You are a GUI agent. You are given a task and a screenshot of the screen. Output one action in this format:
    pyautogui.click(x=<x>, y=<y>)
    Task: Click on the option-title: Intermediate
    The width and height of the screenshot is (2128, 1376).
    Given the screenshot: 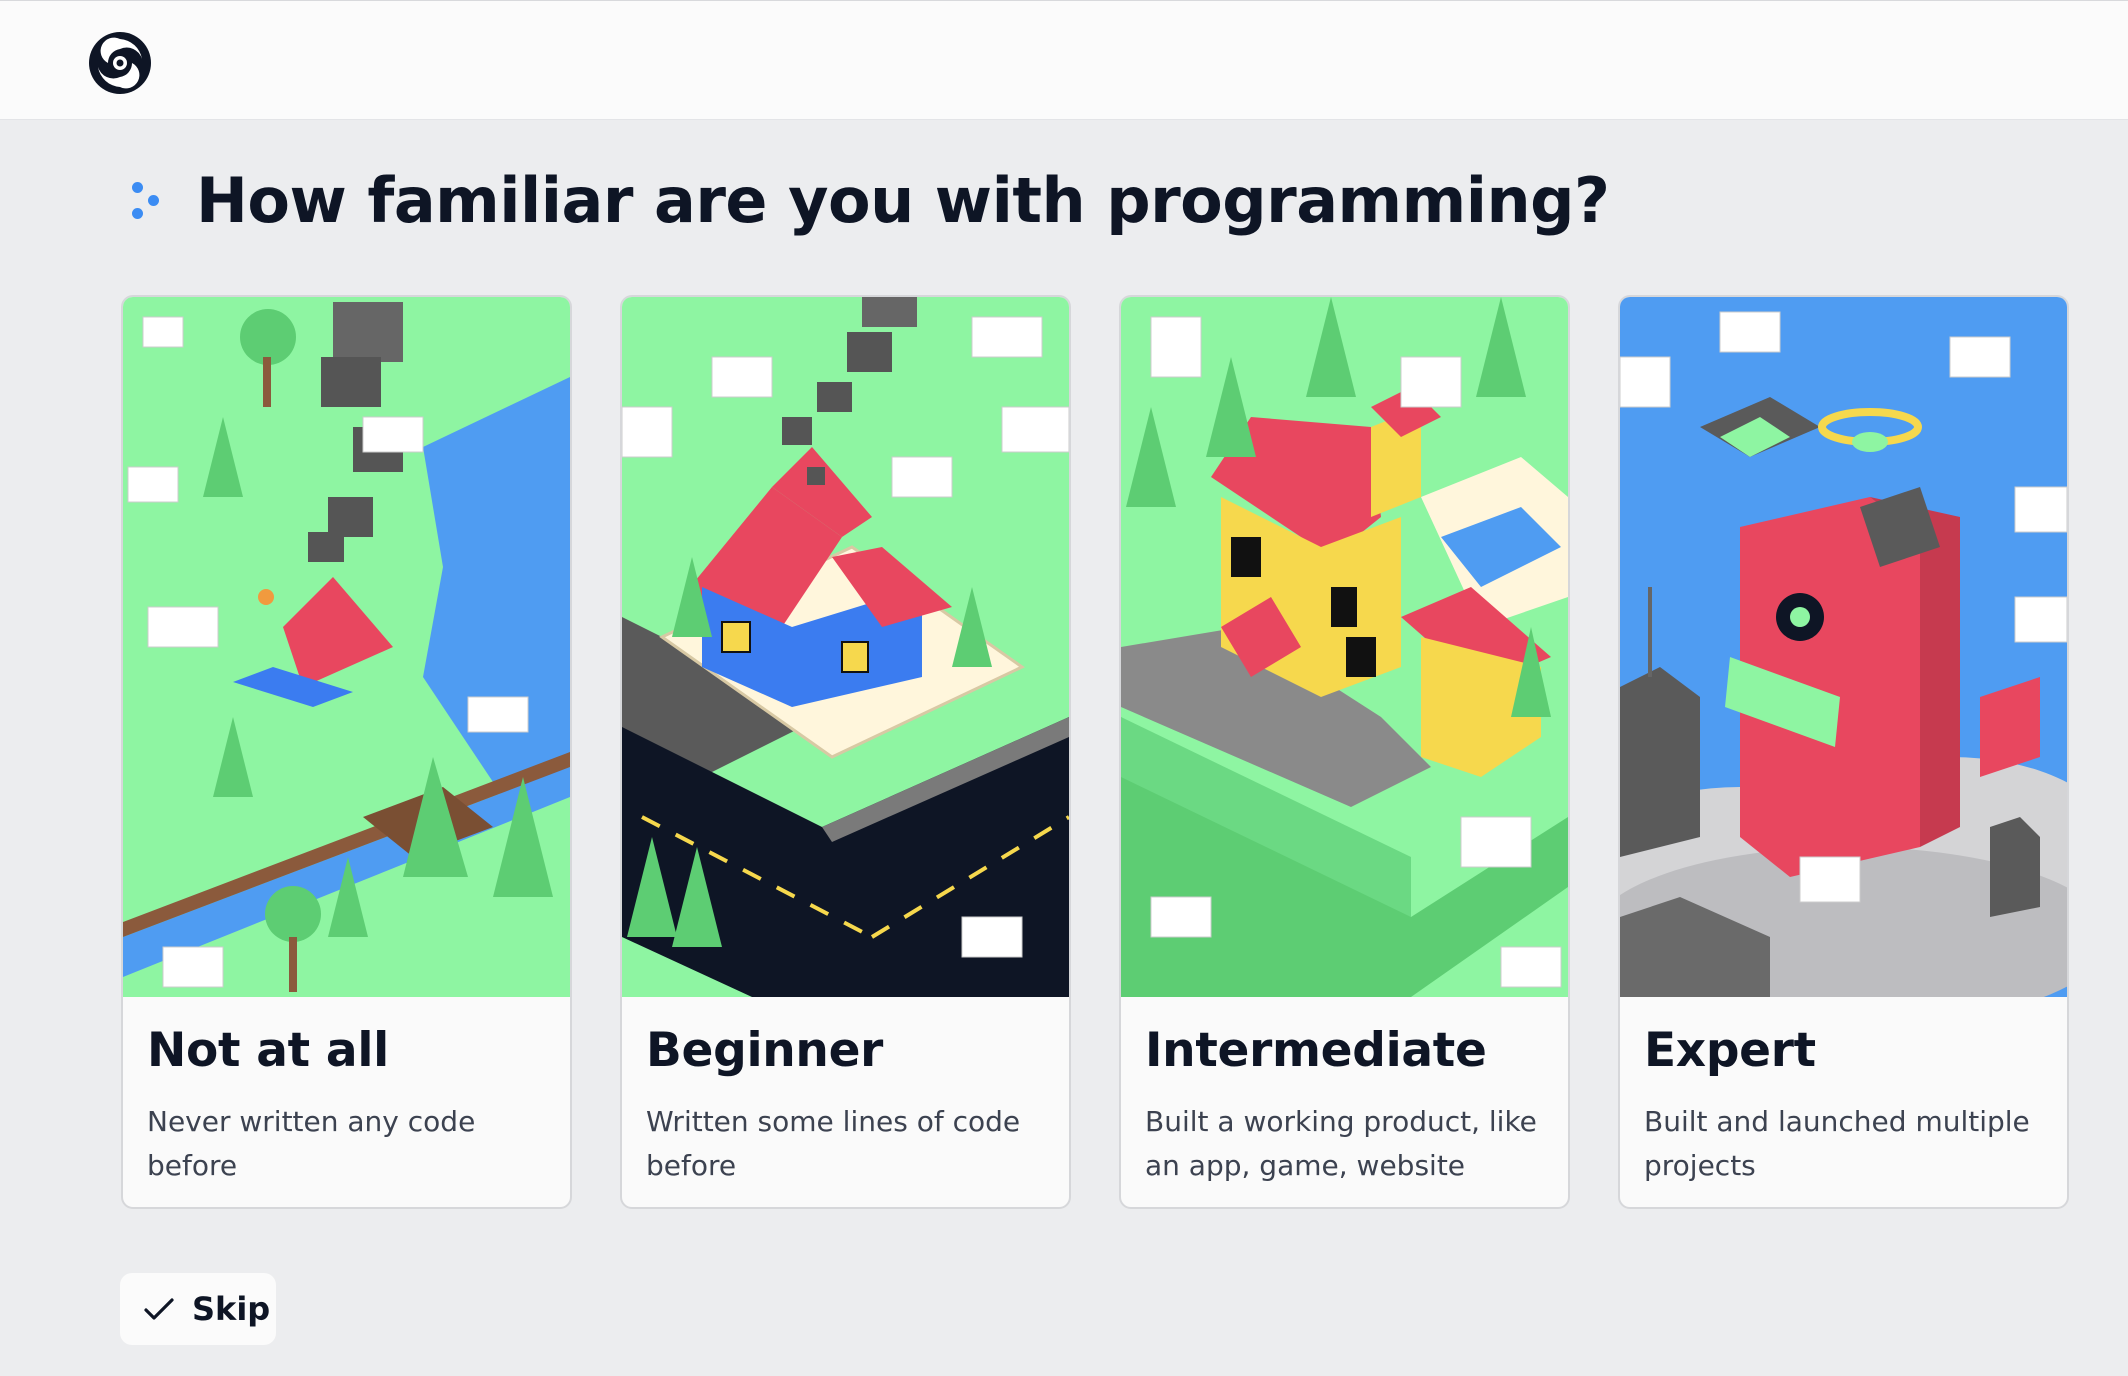 What is the action you would take?
    pyautogui.click(x=1316, y=1050)
    